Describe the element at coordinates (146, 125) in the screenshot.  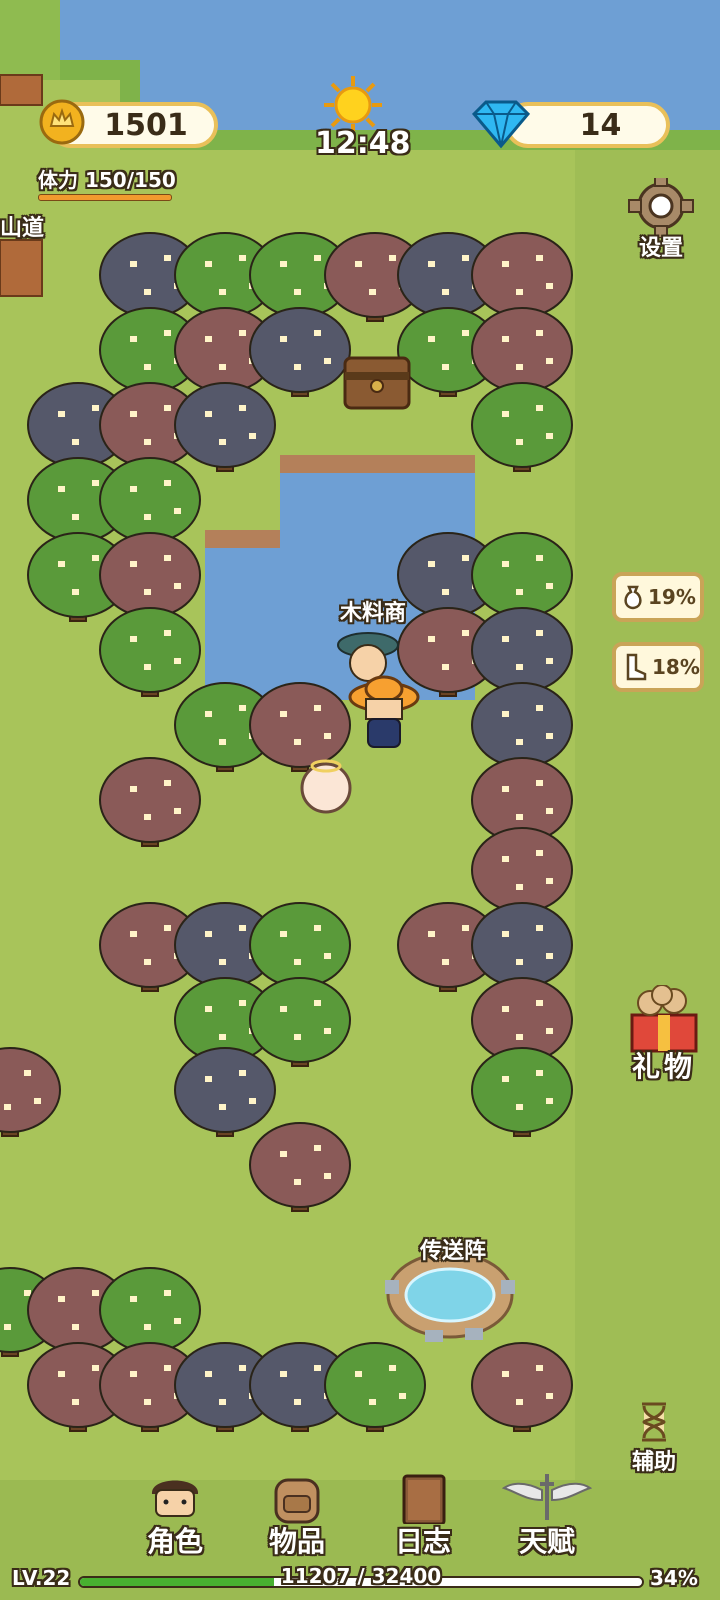
I see `coin-value: 1501` at that location.